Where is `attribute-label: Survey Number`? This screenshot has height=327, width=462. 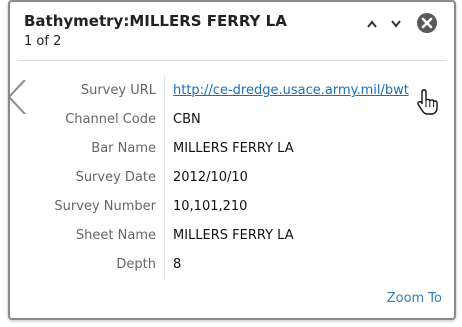 attribute-label: Survey Number is located at coordinates (91, 206).